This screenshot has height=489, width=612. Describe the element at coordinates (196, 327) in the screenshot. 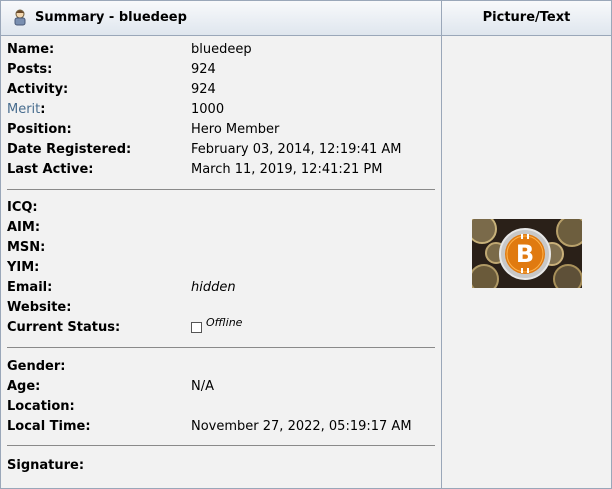

I see `offline-status-icon` at that location.